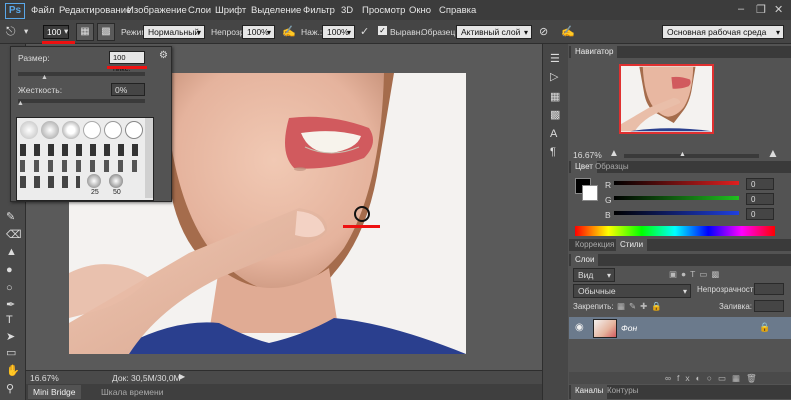  Describe the element at coordinates (382, 30) in the screenshot. I see `align-checkbox: ✓` at that location.